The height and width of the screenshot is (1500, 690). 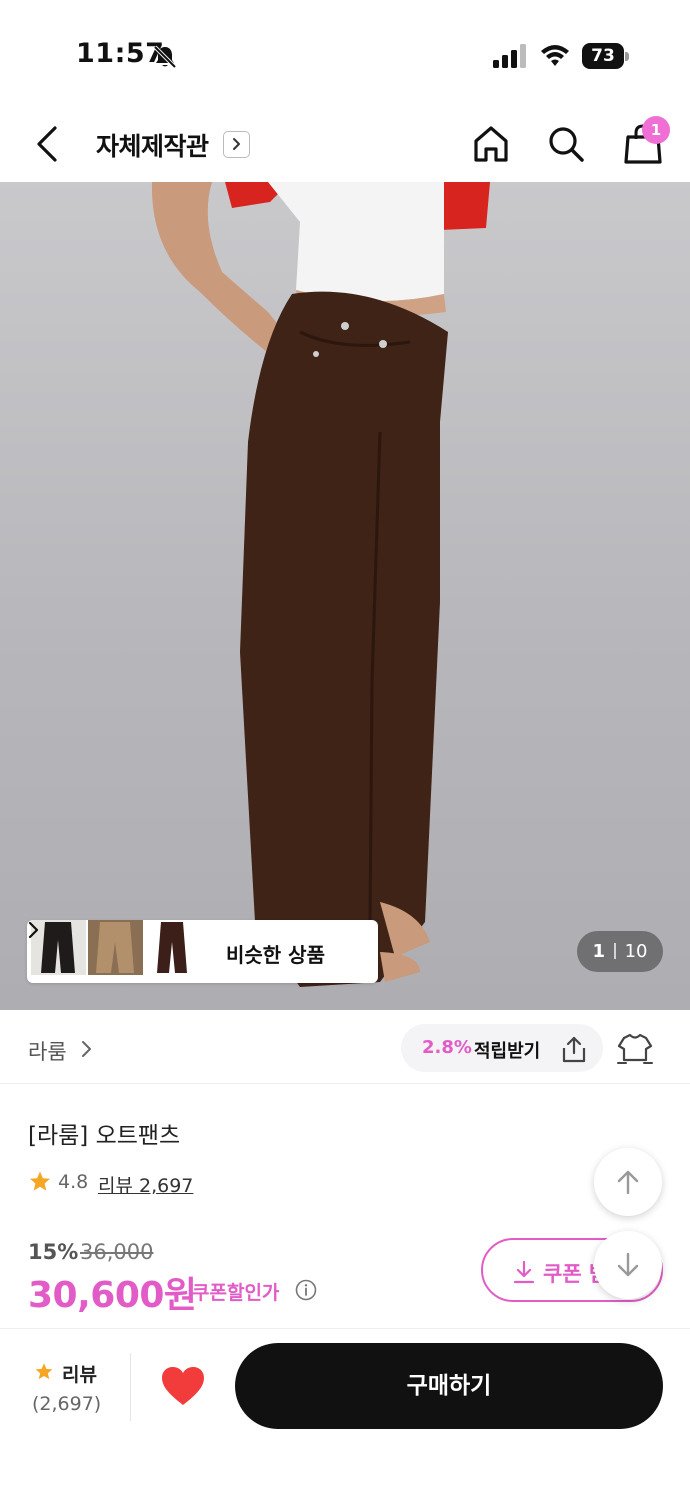 What do you see at coordinates (183, 1386) in the screenshot?
I see `heart-icon` at bounding box center [183, 1386].